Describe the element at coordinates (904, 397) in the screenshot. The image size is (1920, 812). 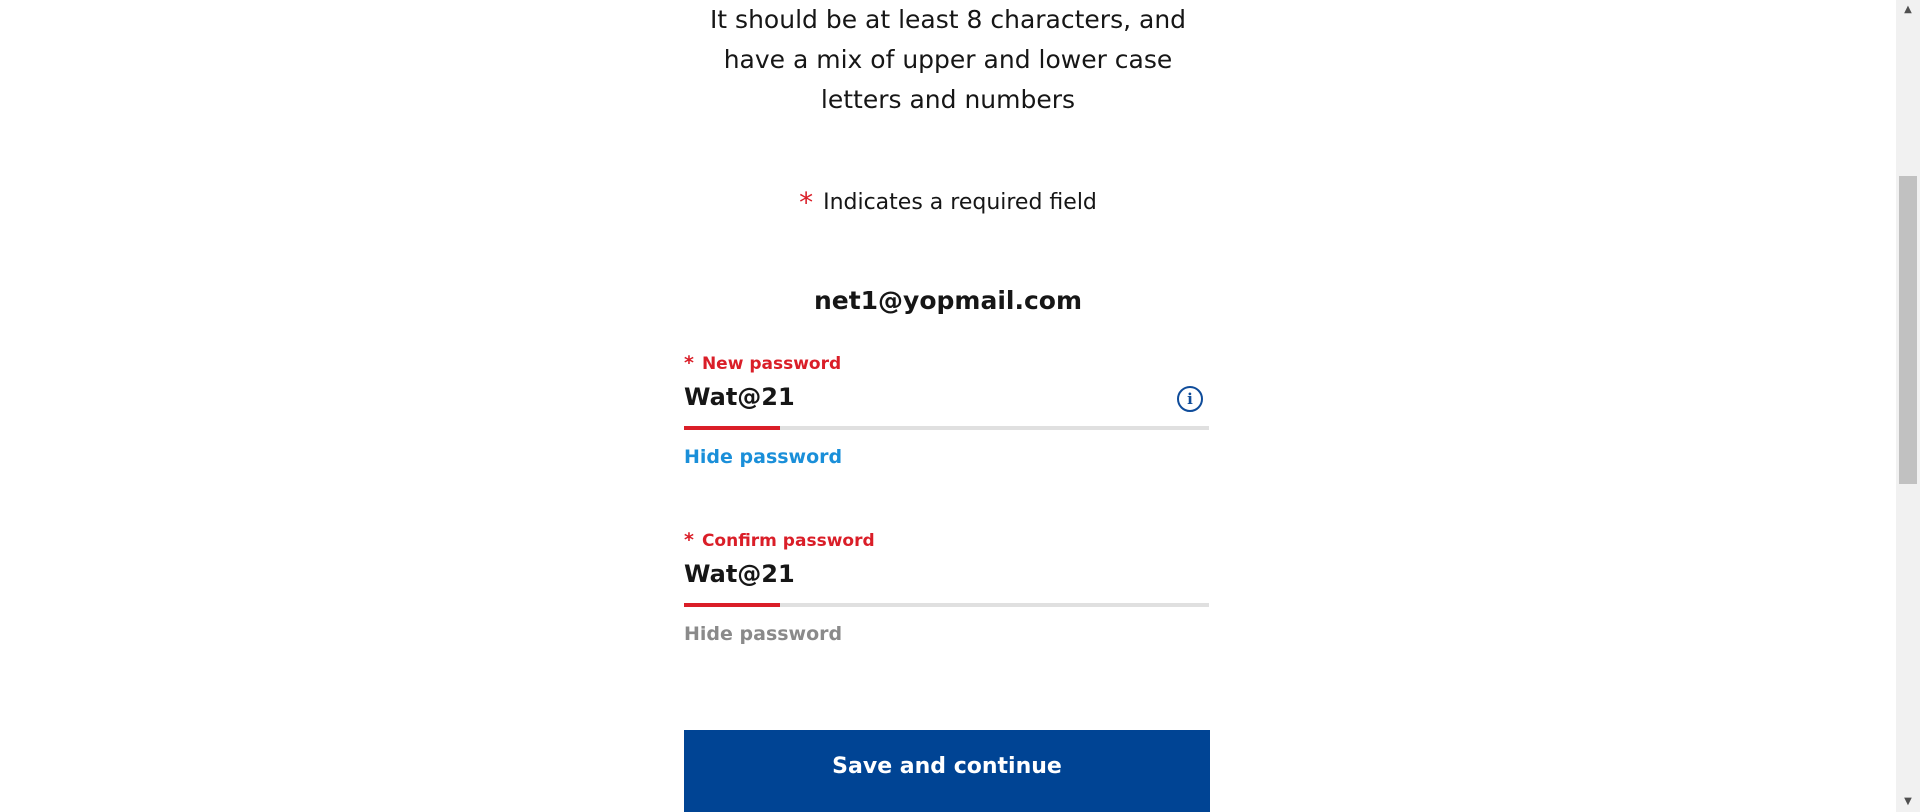
I see `new-password-input` at that location.